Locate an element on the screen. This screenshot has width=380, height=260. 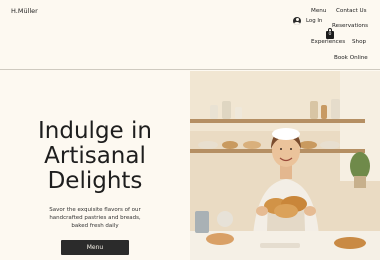
hero-headline-line: Delights is located at coordinates (95, 181).